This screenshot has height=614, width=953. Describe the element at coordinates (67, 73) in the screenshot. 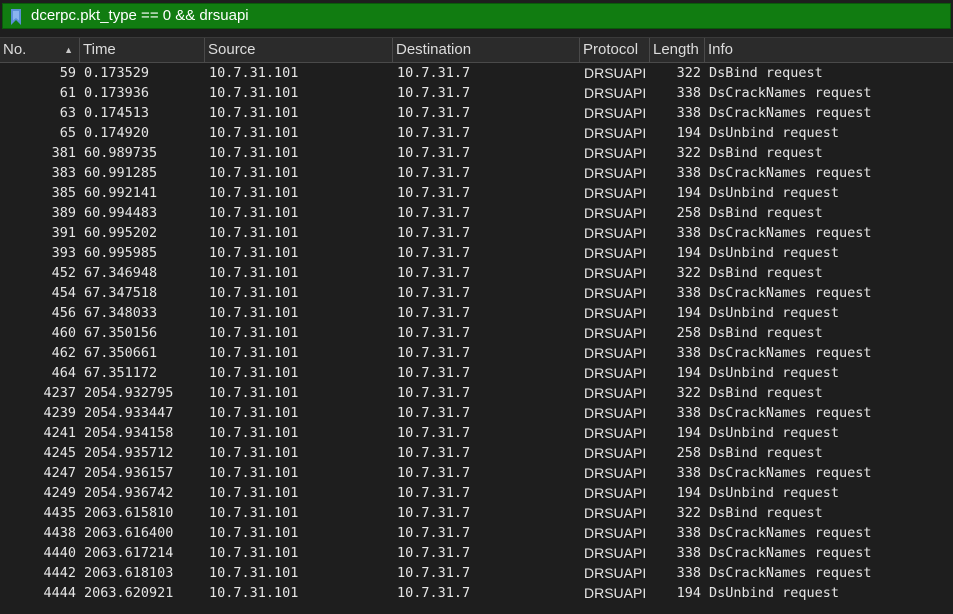

I see `packet-number: 59` at that location.